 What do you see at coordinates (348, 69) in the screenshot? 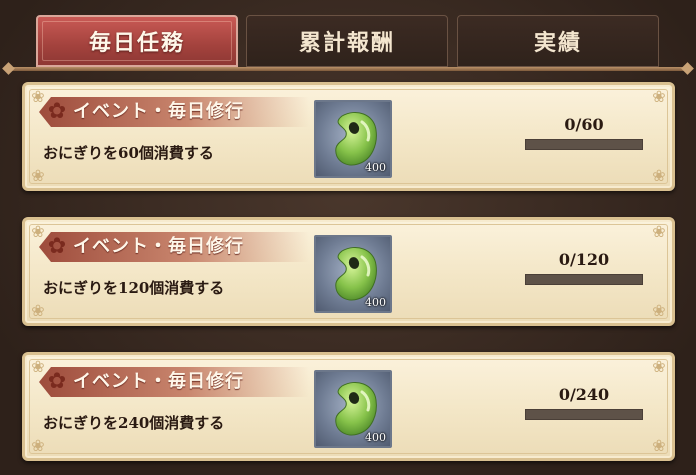
I see `tab-divider` at bounding box center [348, 69].